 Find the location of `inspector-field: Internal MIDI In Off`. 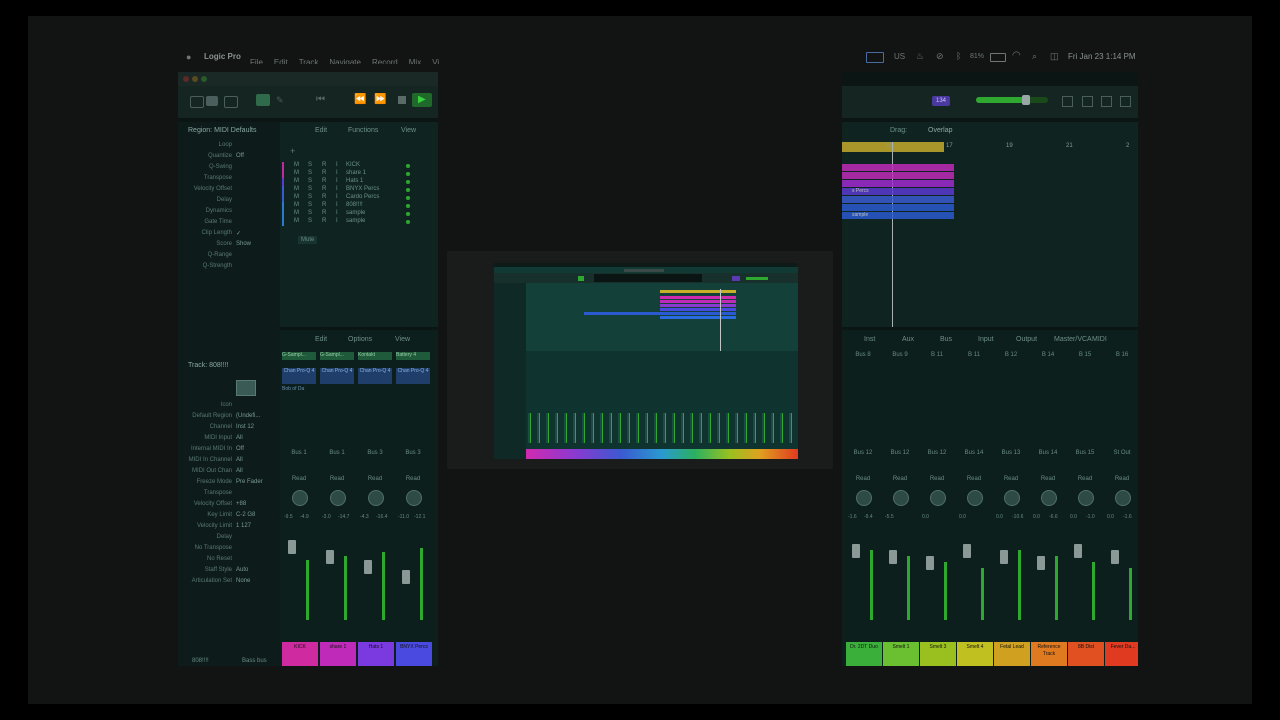

inspector-field: Internal MIDI In Off is located at coordinates (228, 451).